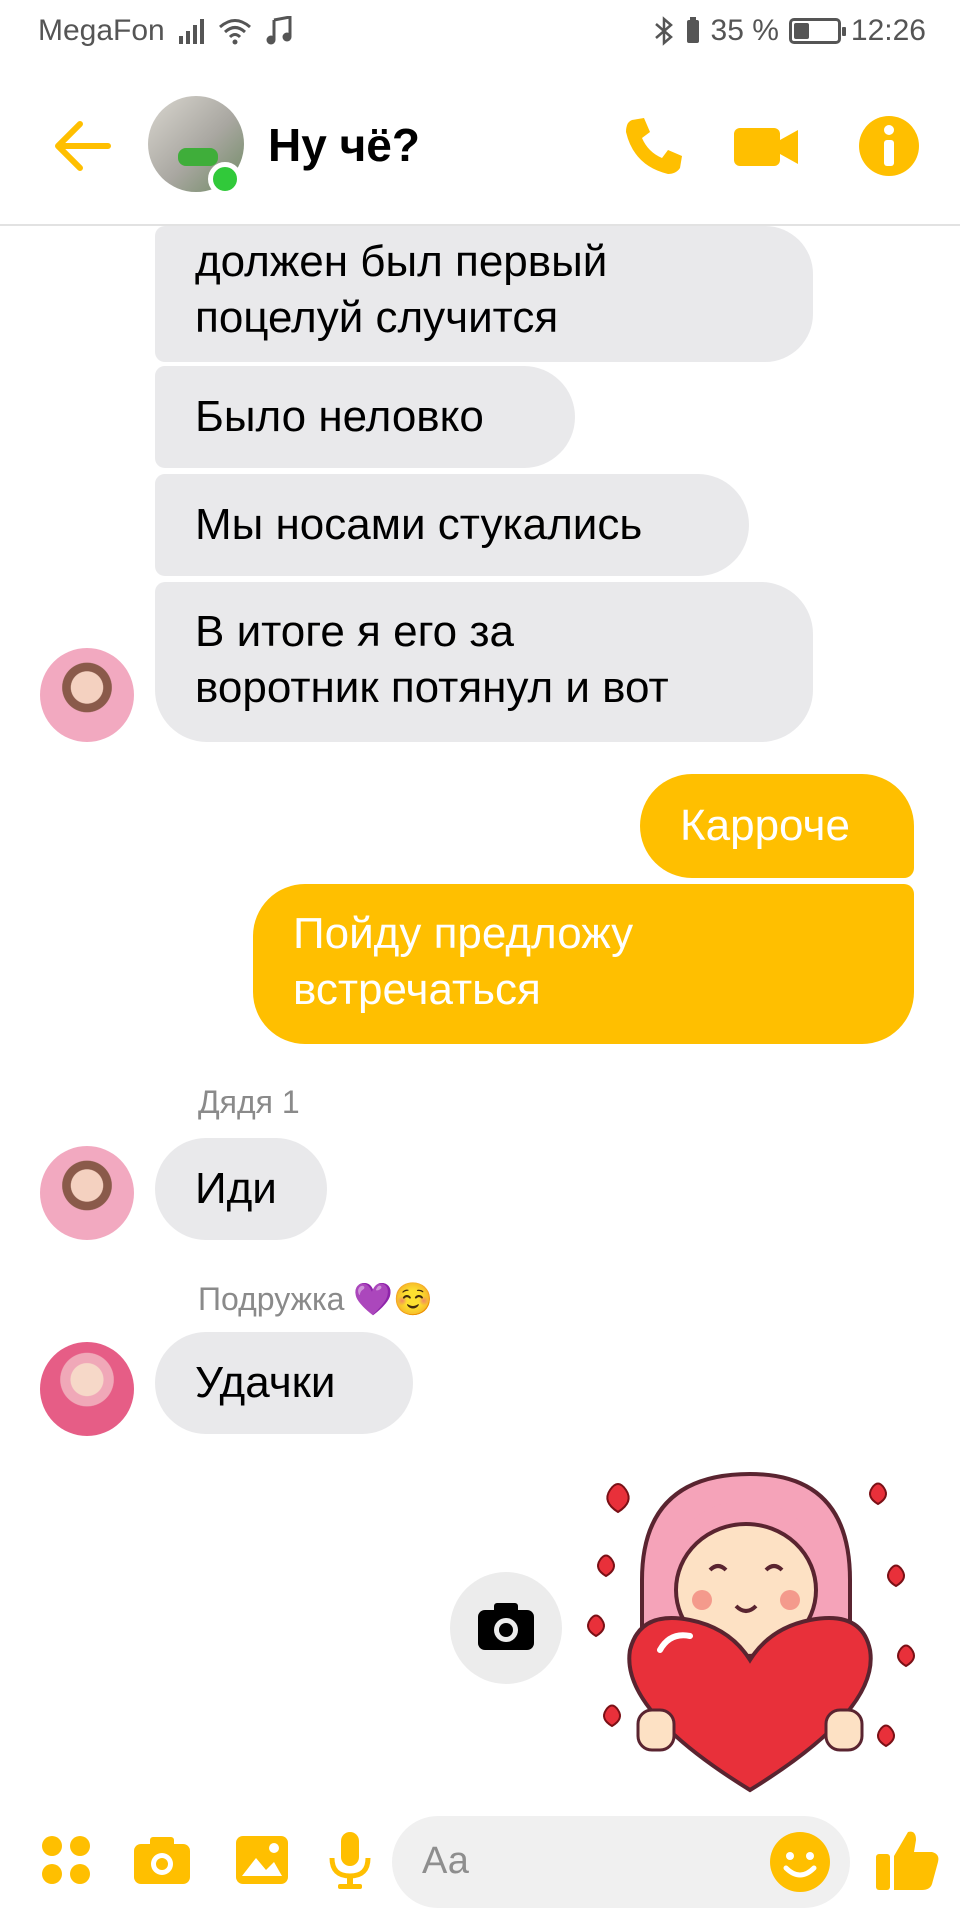  I want to click on message-bubble: Карроче, so click(777, 826).